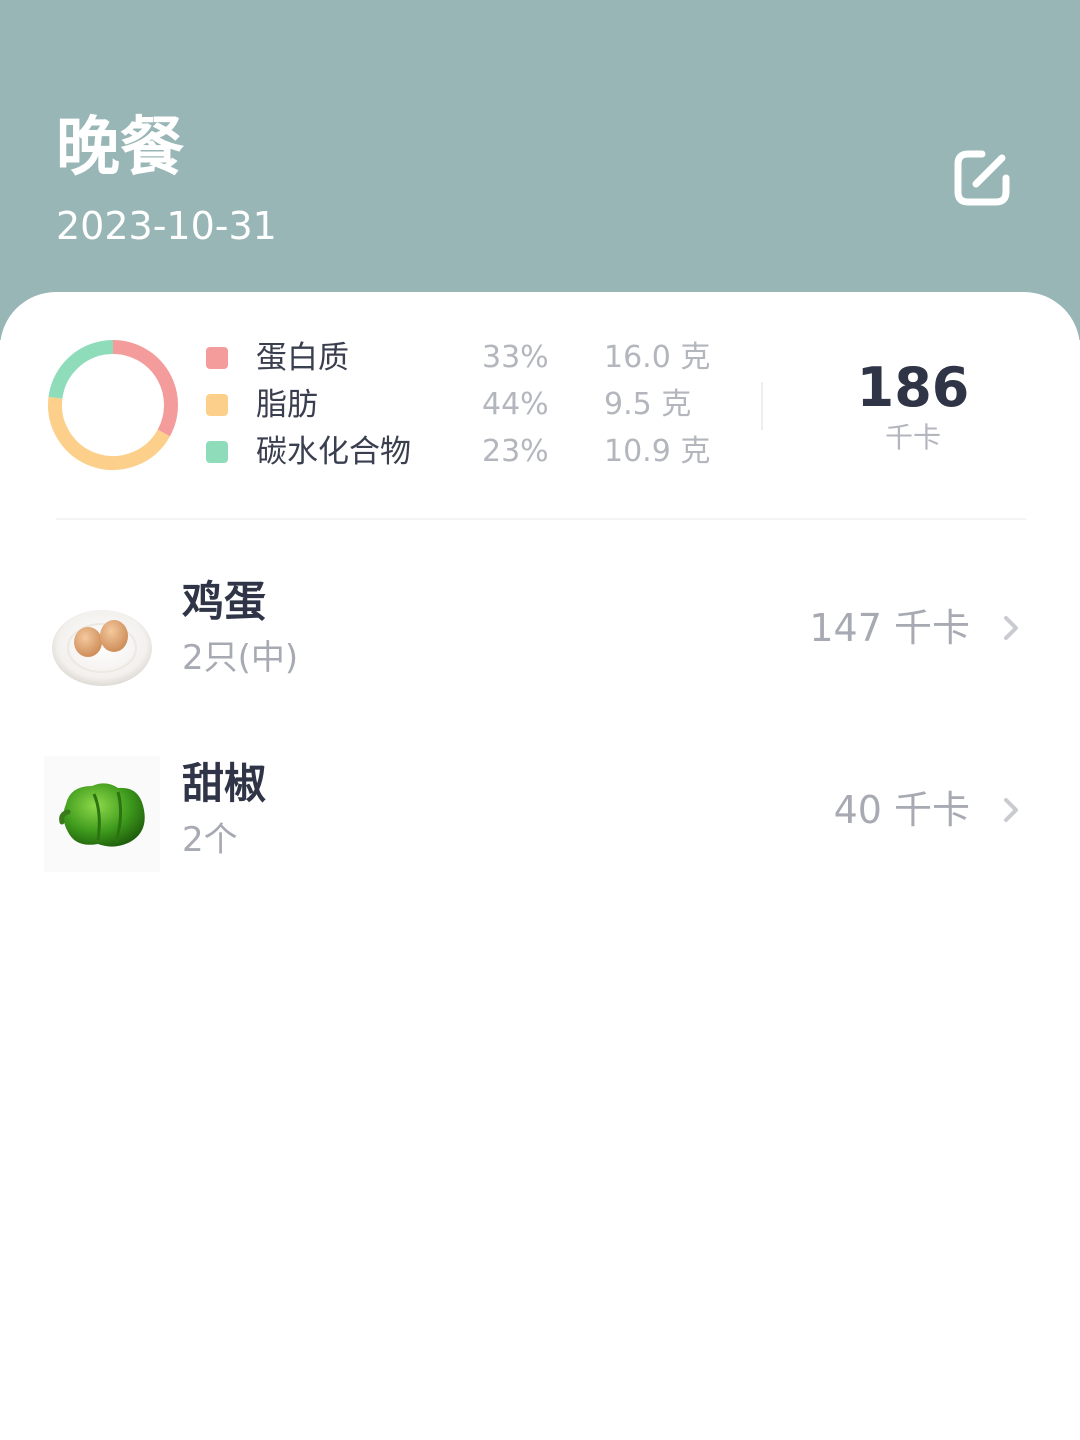 The height and width of the screenshot is (1440, 1080). What do you see at coordinates (302, 358) in the screenshot?
I see `macro-name: 蛋白质` at bounding box center [302, 358].